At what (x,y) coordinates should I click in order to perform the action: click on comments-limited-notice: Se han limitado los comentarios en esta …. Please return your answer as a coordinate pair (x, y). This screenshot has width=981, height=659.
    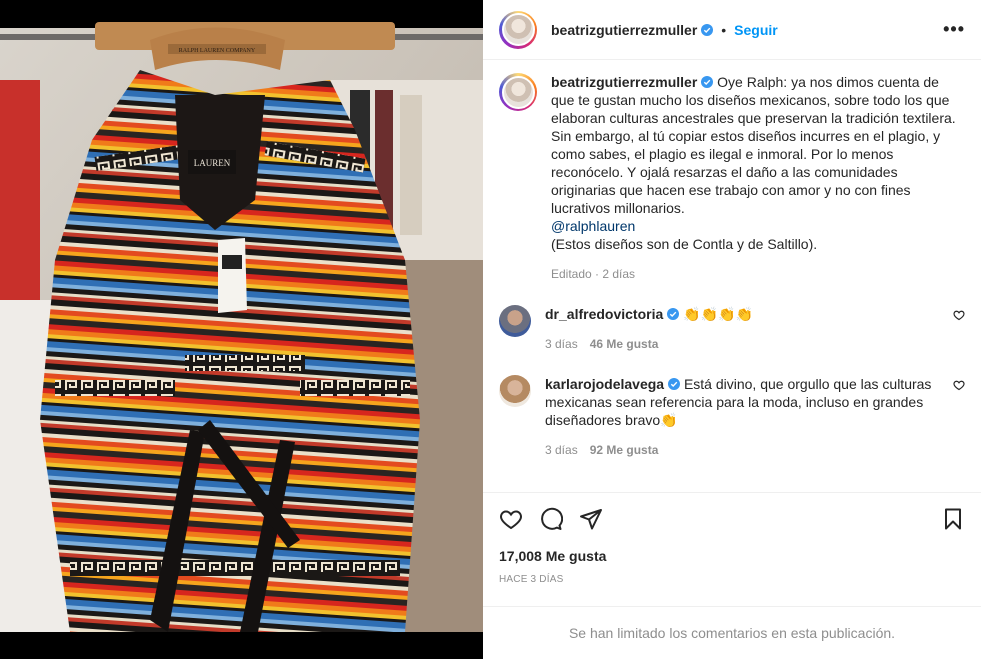
    Looking at the image, I should click on (732, 632).